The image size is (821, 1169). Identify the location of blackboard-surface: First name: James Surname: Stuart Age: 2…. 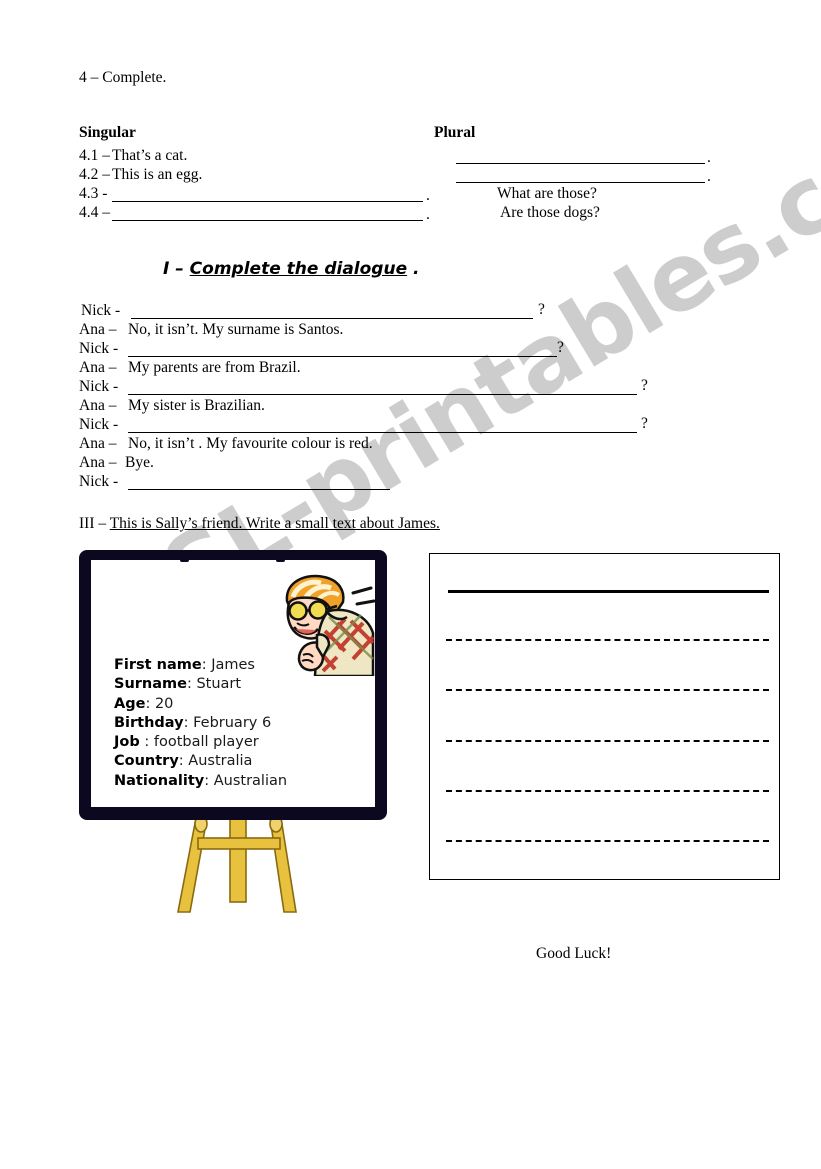
(233, 683).